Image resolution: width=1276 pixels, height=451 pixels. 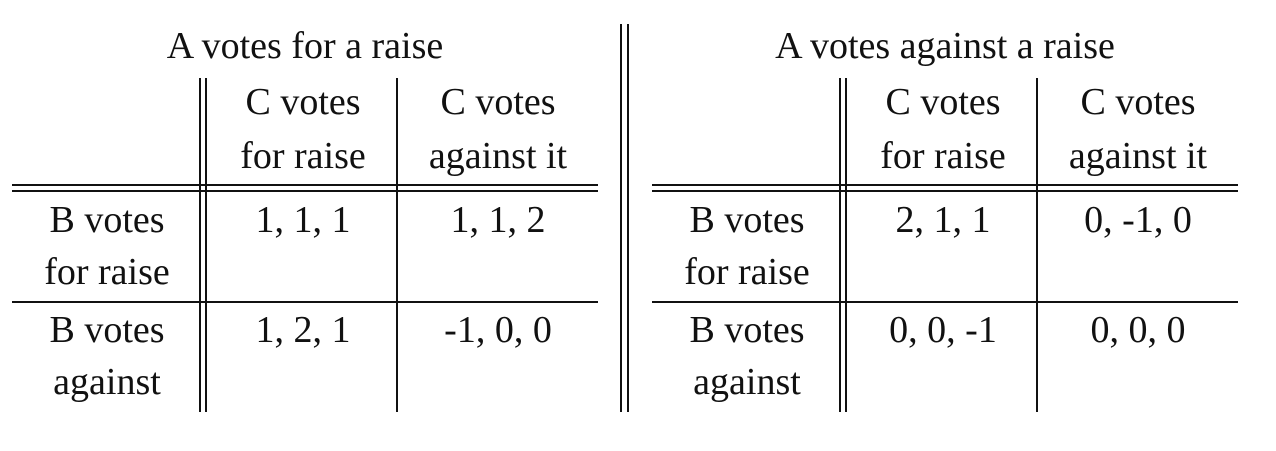 I want to click on payoff-cell: 1, 2, 1, so click(x=303, y=330).